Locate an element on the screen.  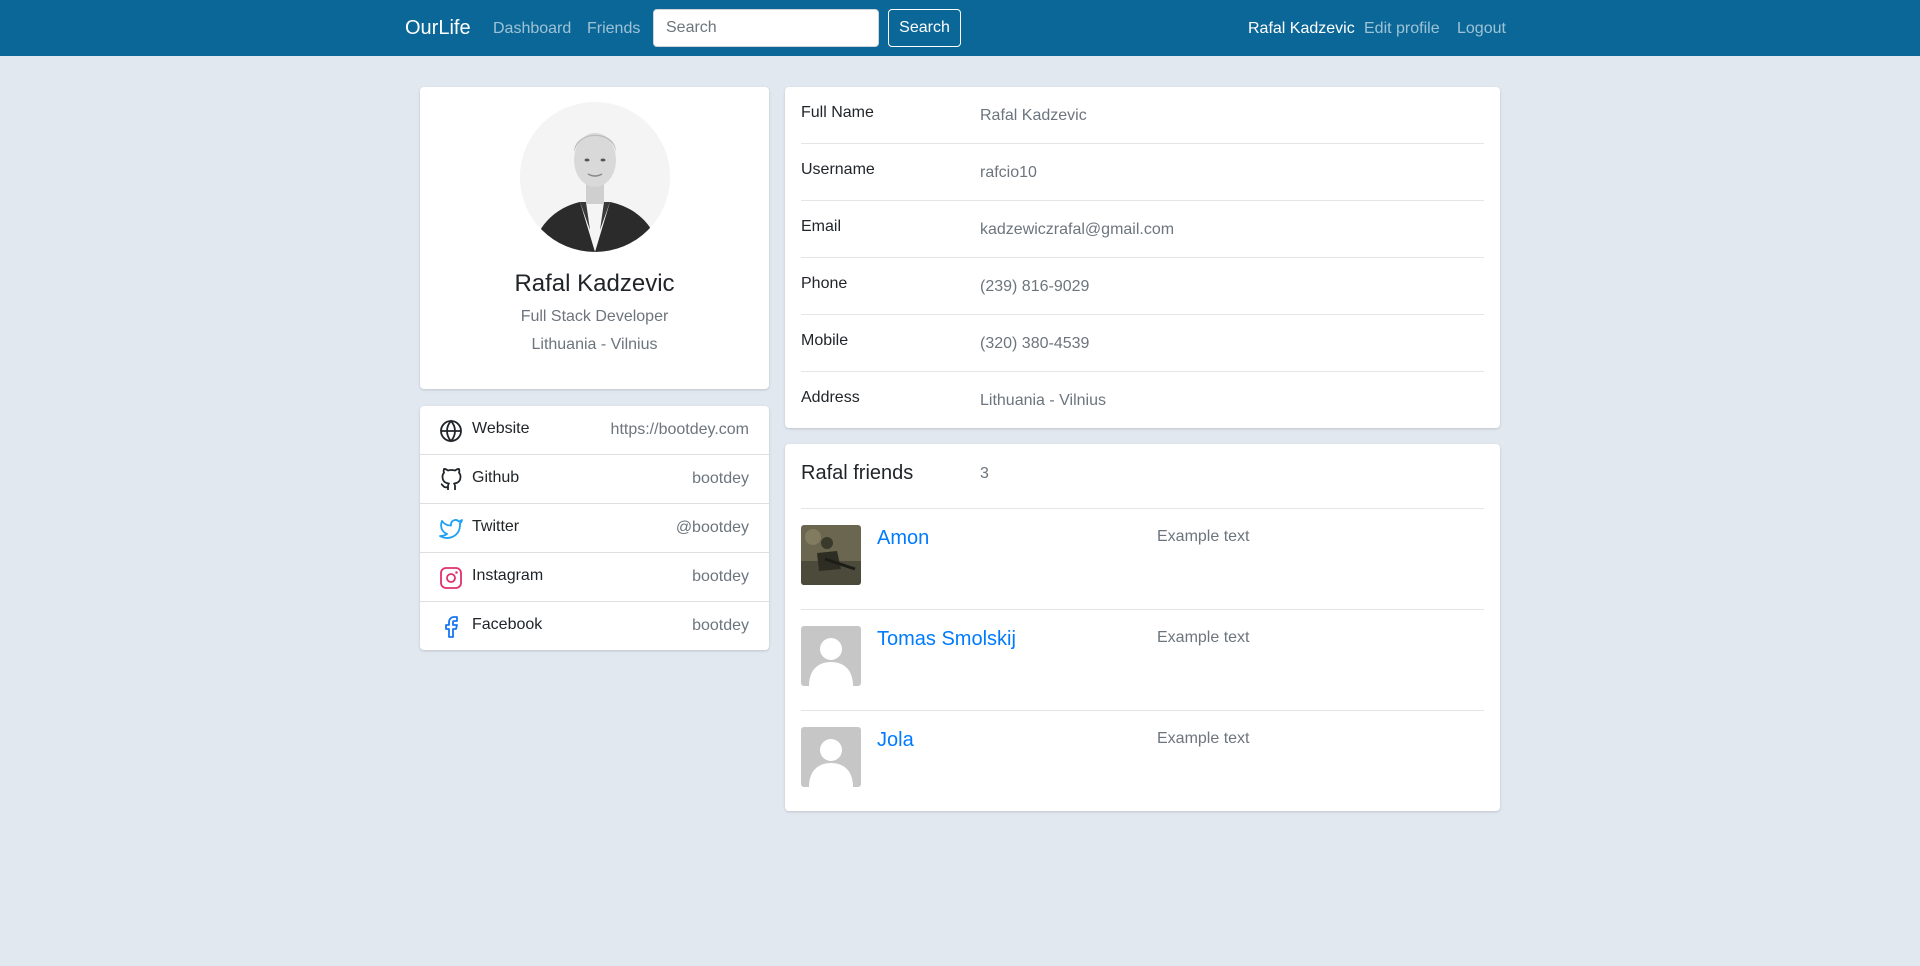
nav-link-edit-profile: Edit profile is located at coordinates (1402, 29).